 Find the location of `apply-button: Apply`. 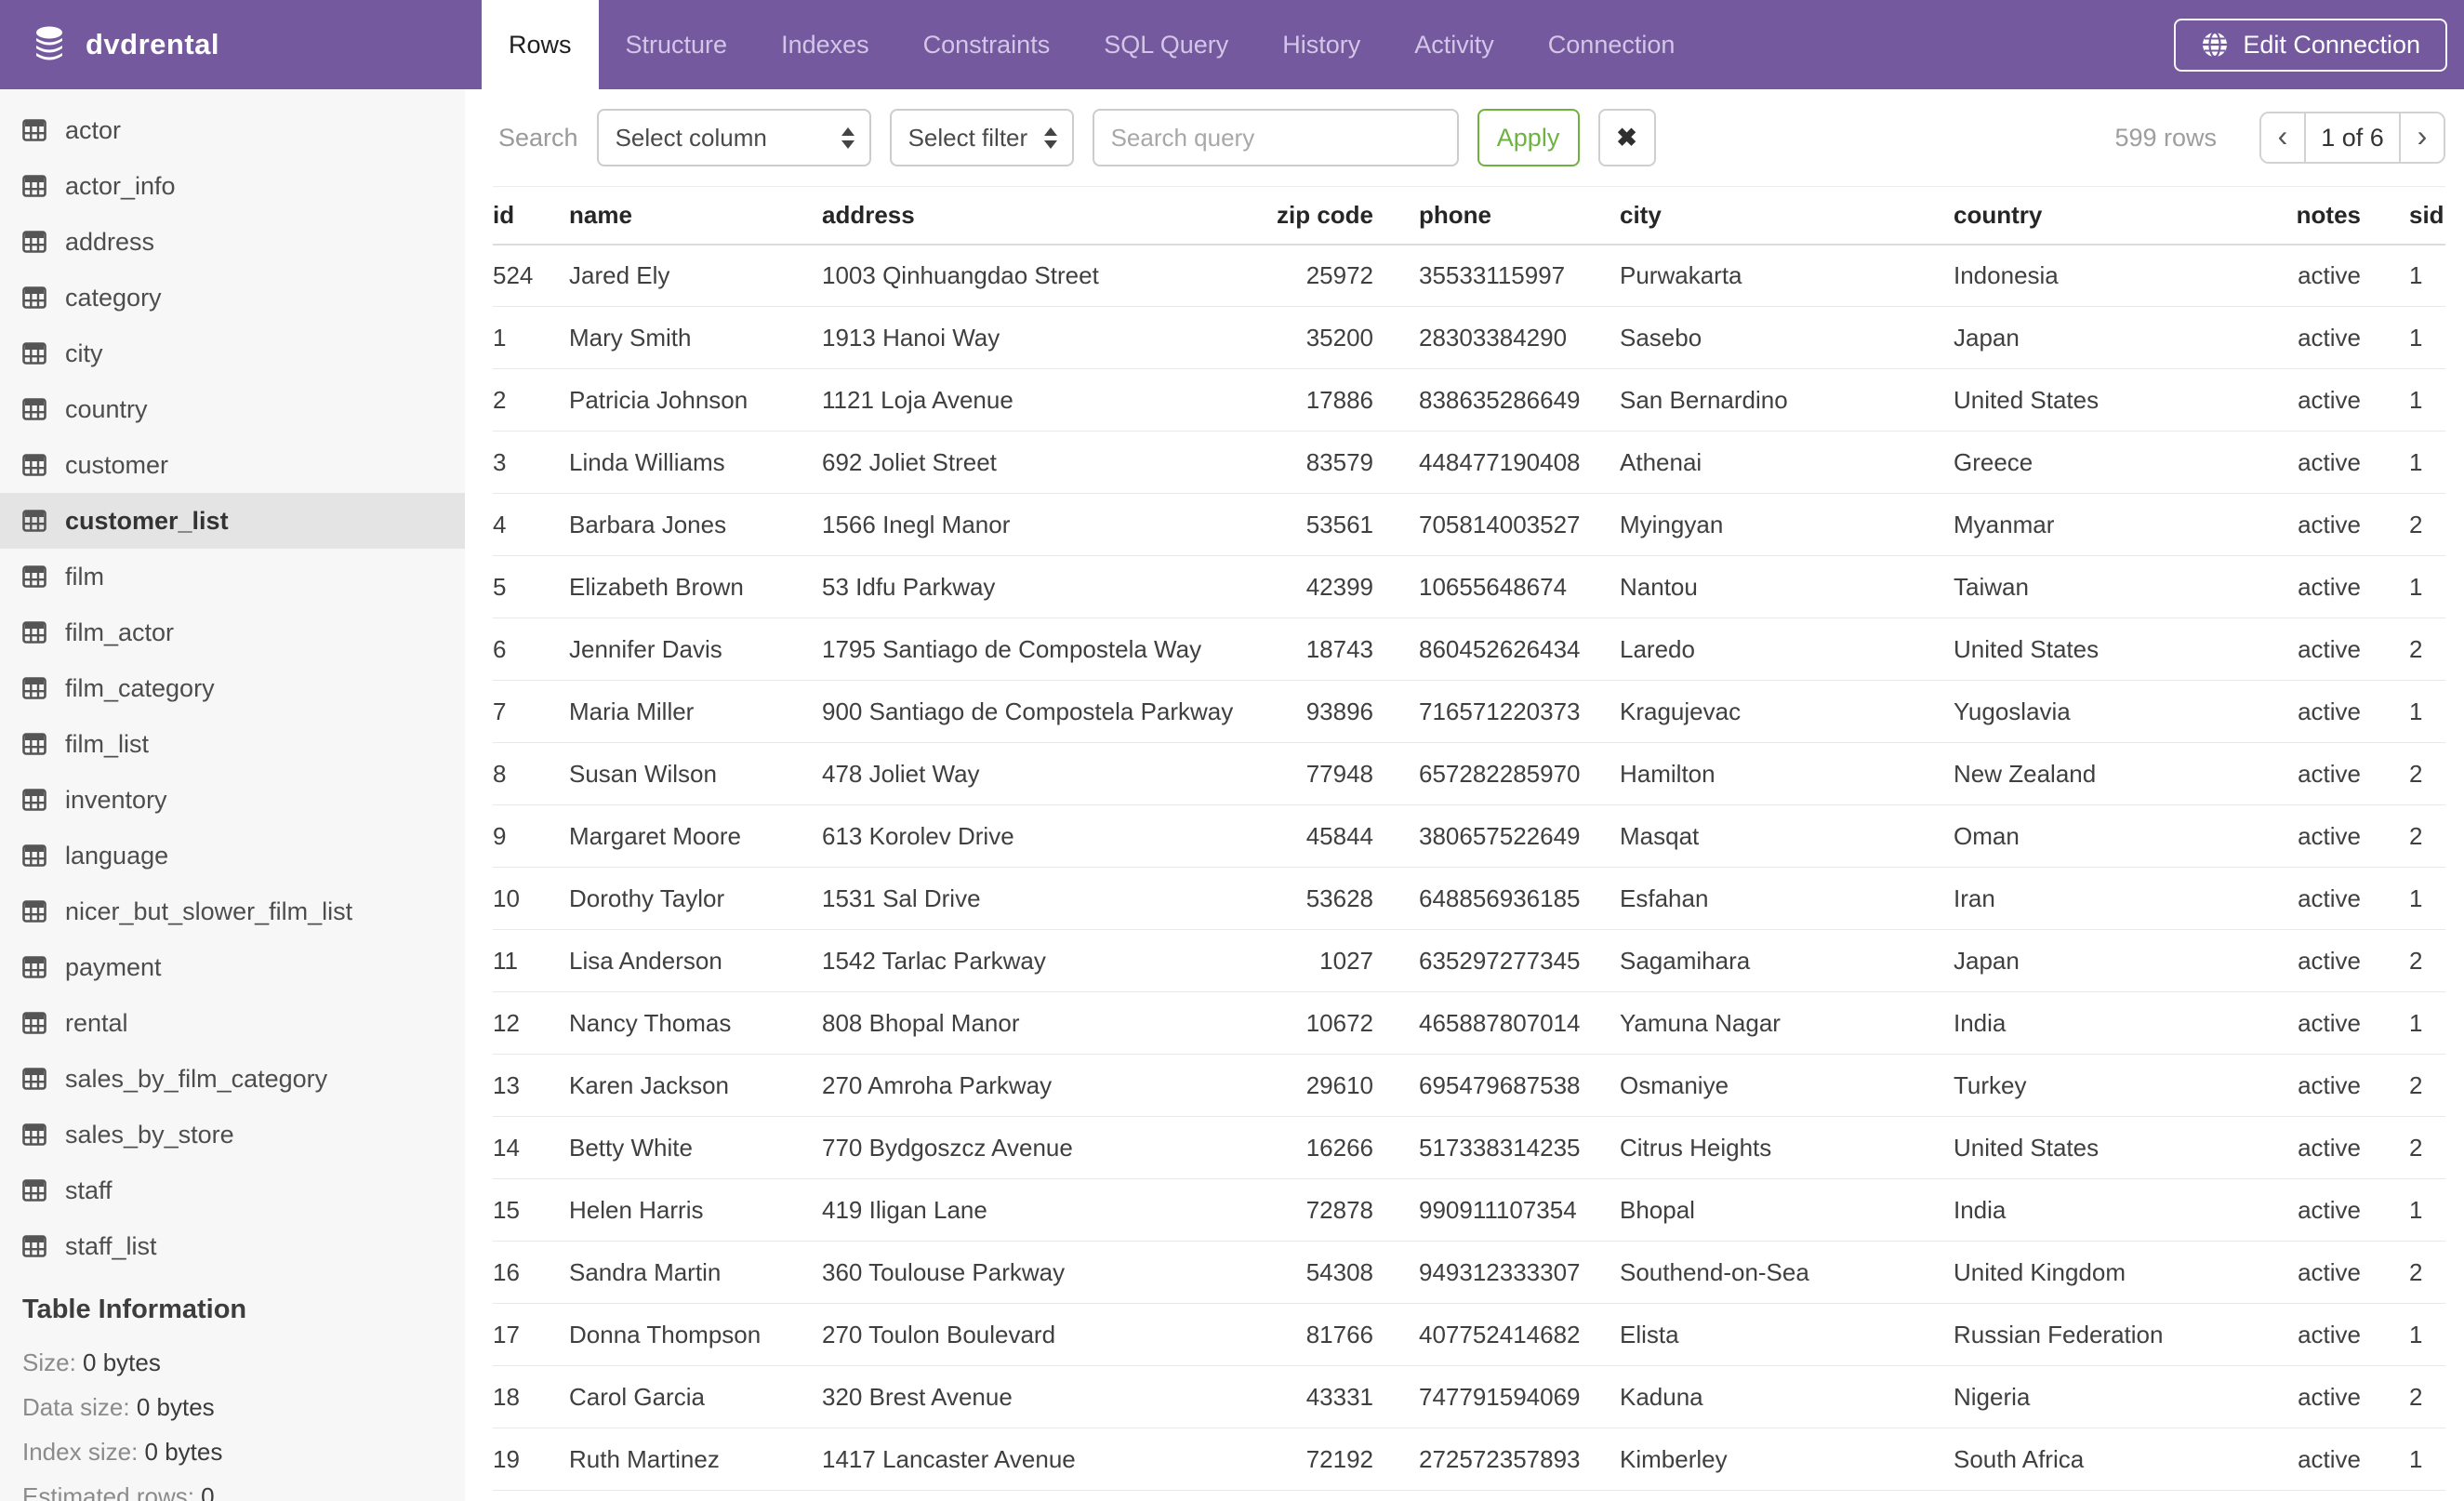

apply-button: Apply is located at coordinates (1528, 137).